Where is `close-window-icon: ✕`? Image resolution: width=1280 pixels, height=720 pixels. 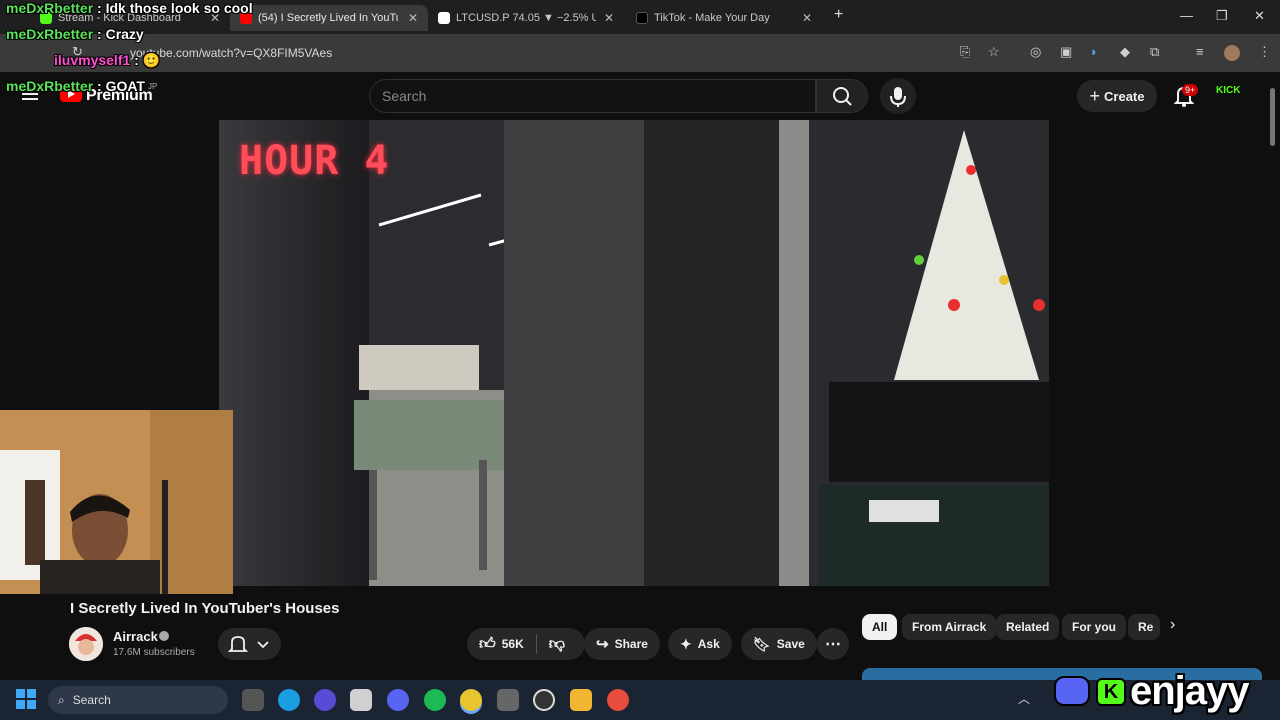
close-window-icon: ✕ is located at coordinates (1259, 16).